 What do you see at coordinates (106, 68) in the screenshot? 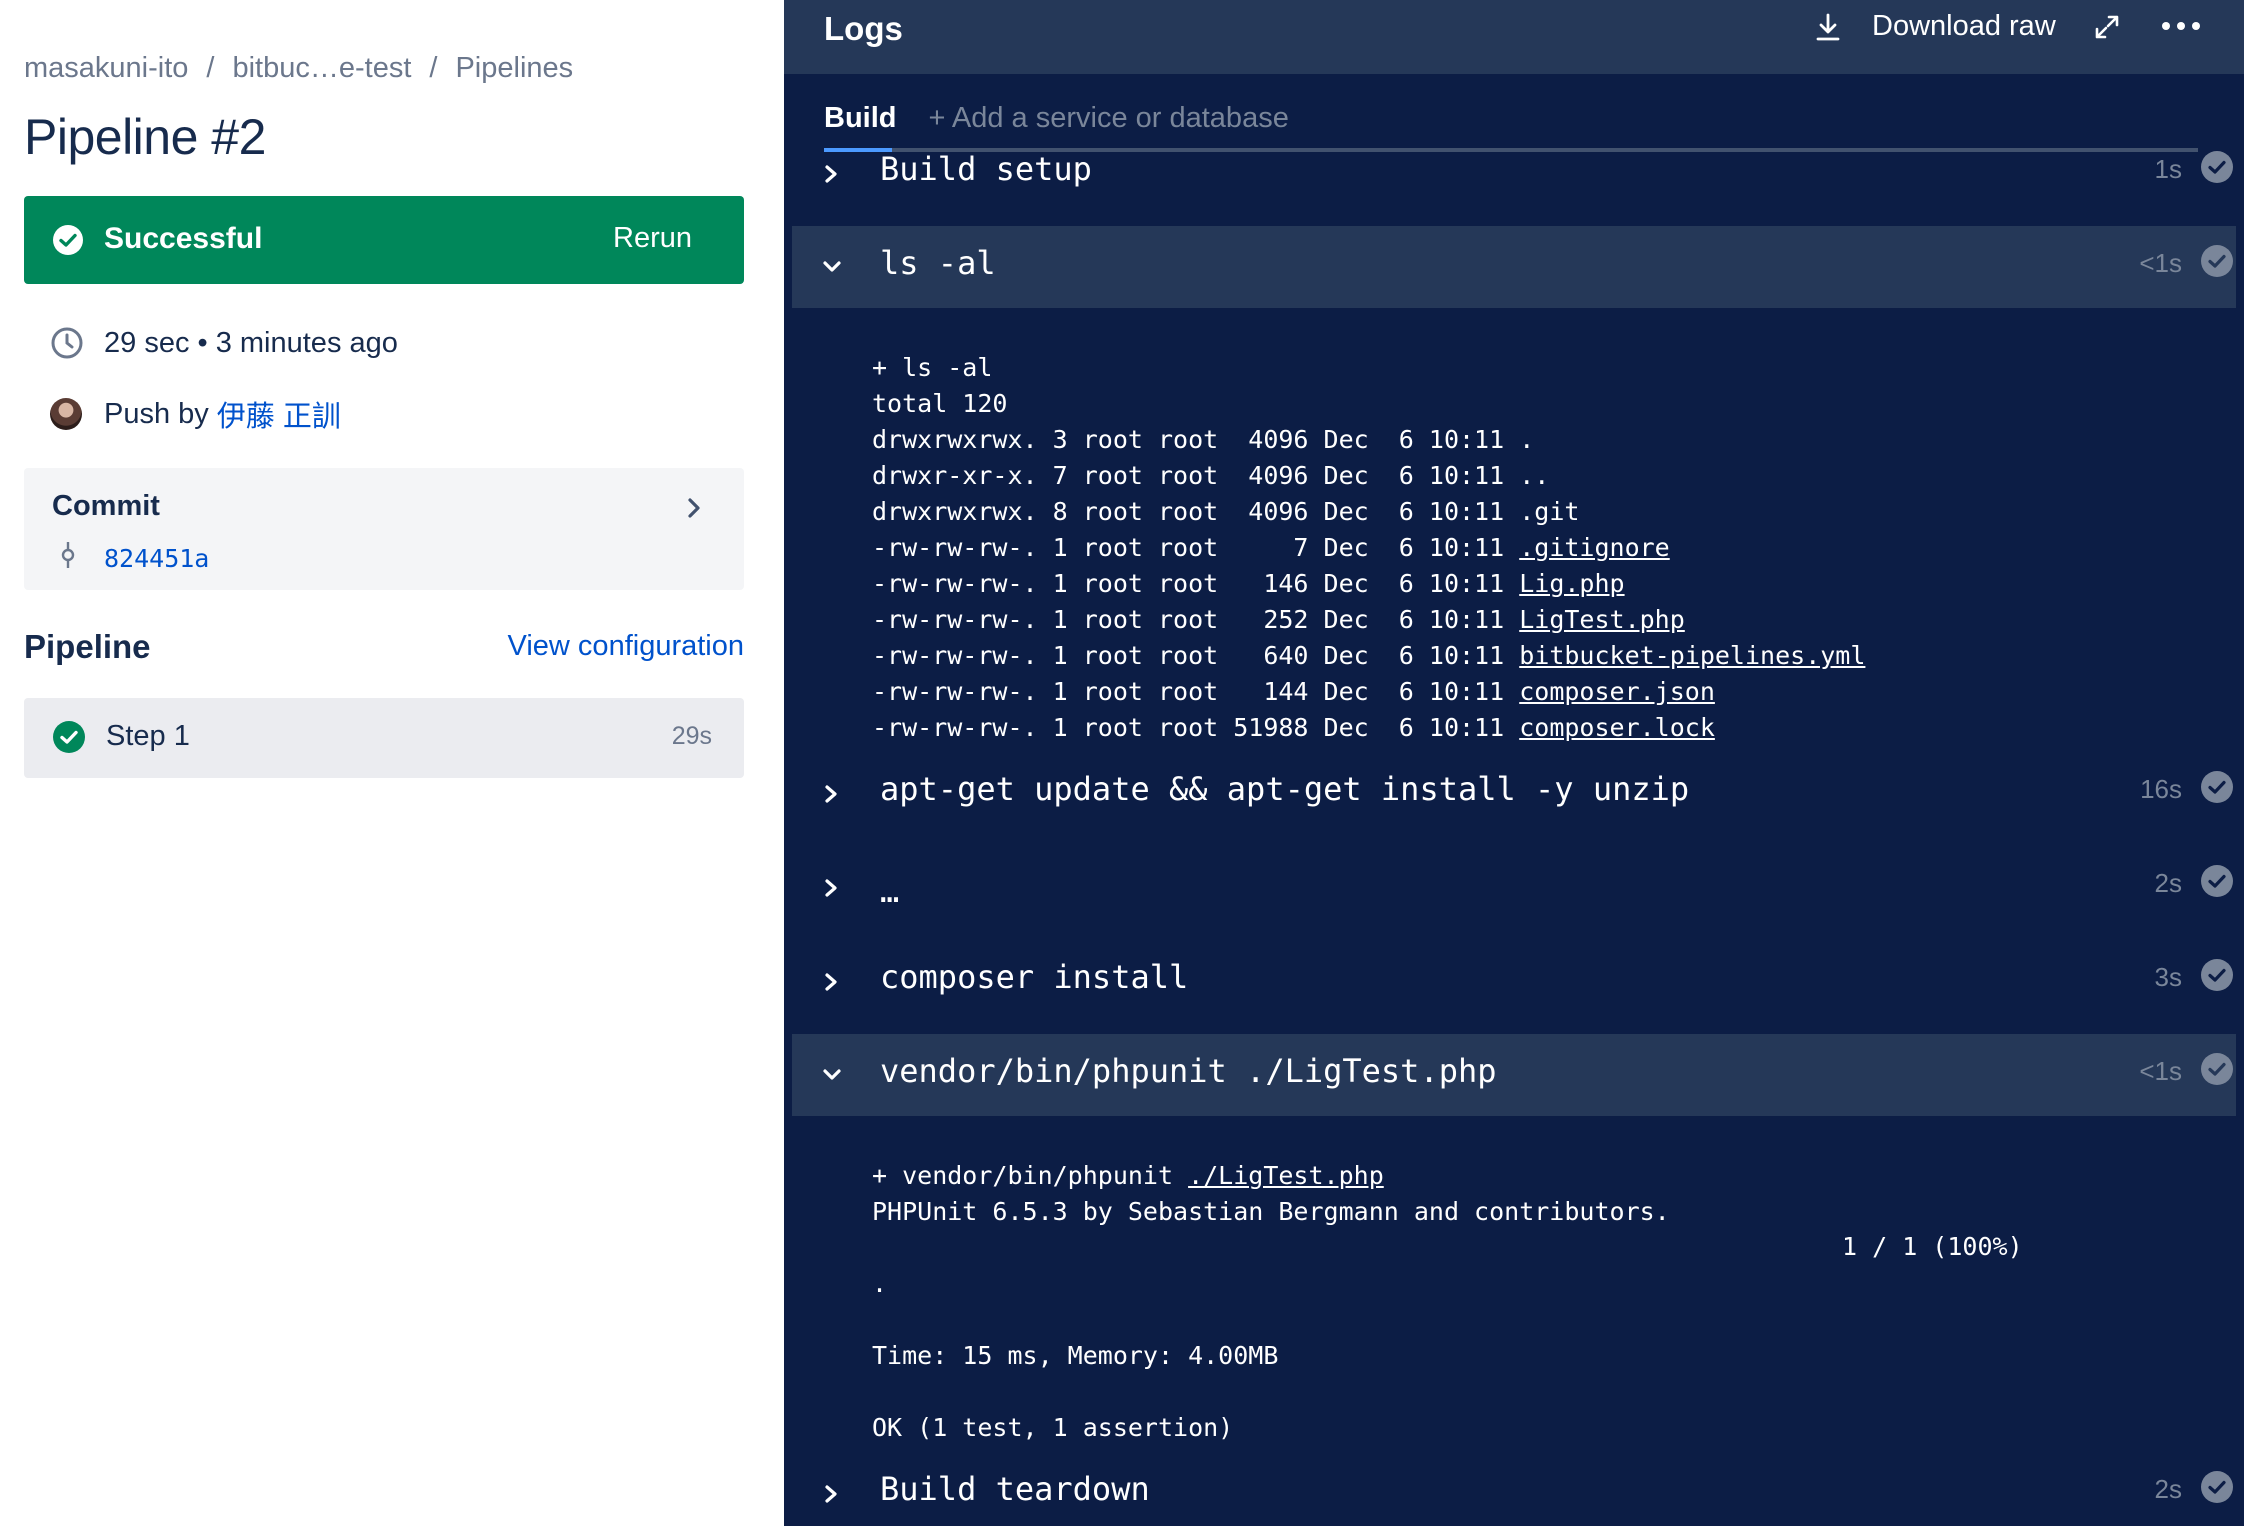
I see `breadcrumb-item-owner: masakuni-ito` at bounding box center [106, 68].